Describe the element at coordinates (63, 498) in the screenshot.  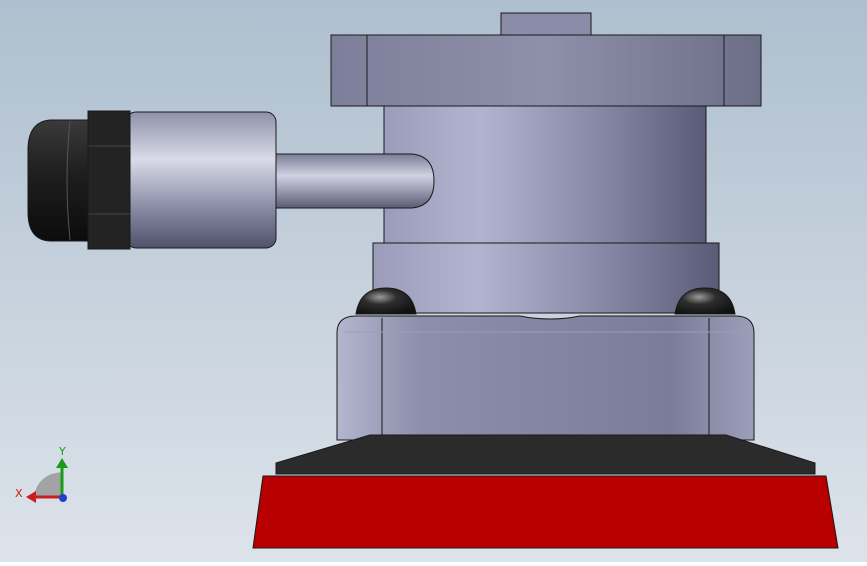
I see `triad-z-axis-icon` at that location.